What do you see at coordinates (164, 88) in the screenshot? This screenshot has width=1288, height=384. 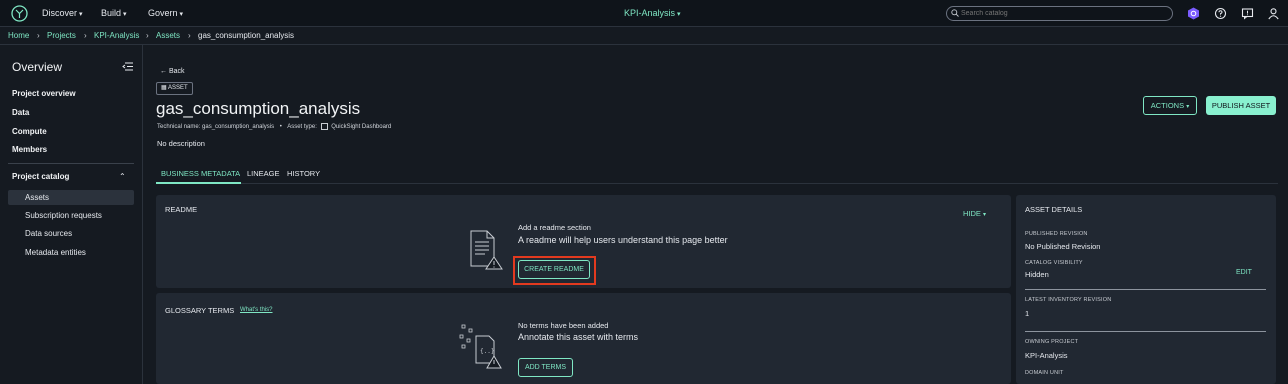 I see `table-icon: ▦` at bounding box center [164, 88].